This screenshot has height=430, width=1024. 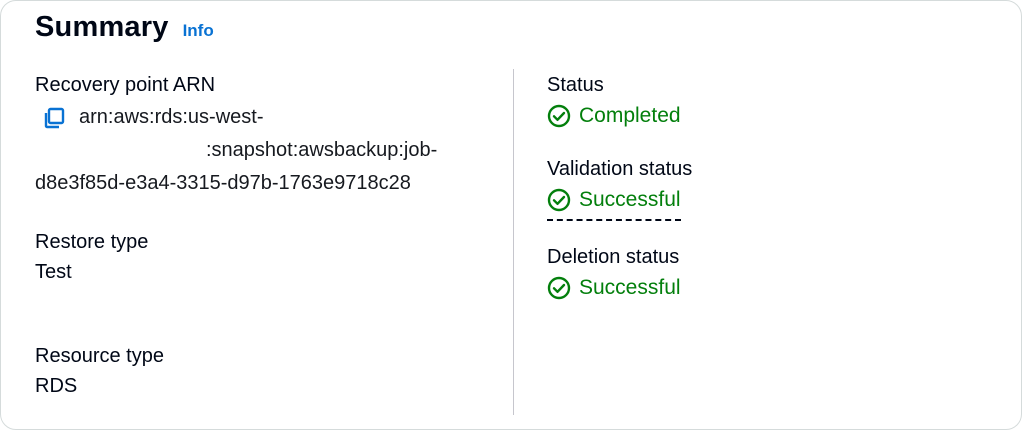 I want to click on deletion-status-value-row: Successful, so click(x=767, y=288).